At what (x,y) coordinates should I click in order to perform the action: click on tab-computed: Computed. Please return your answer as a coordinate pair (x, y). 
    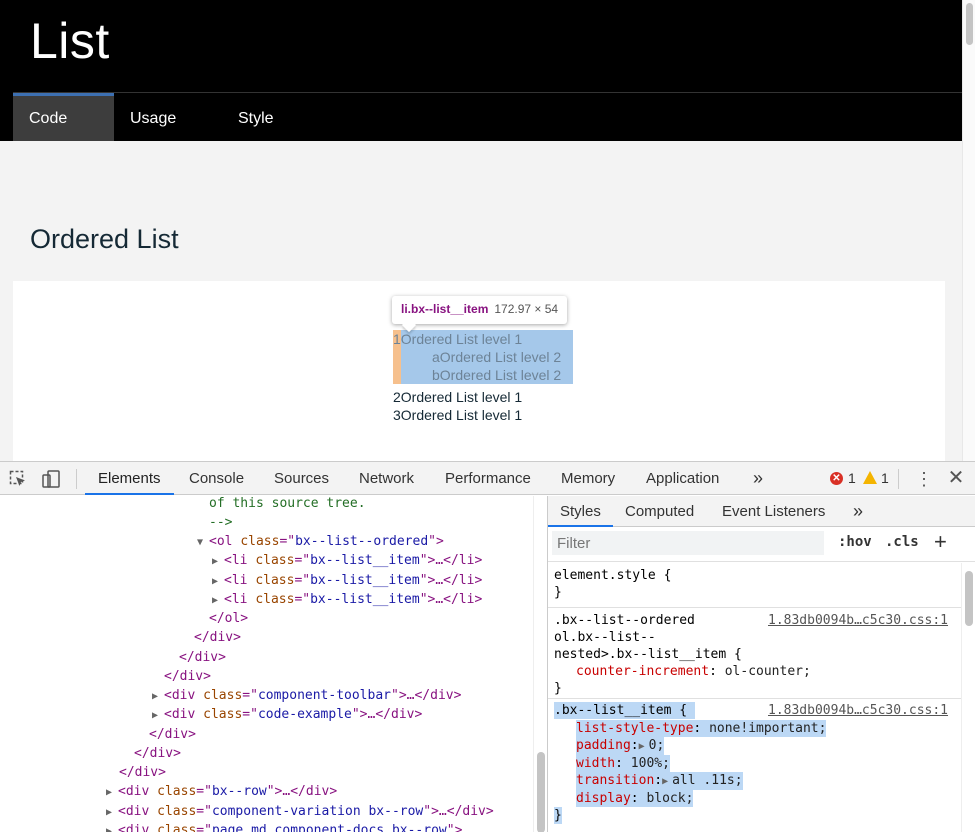
    Looking at the image, I should click on (659, 511).